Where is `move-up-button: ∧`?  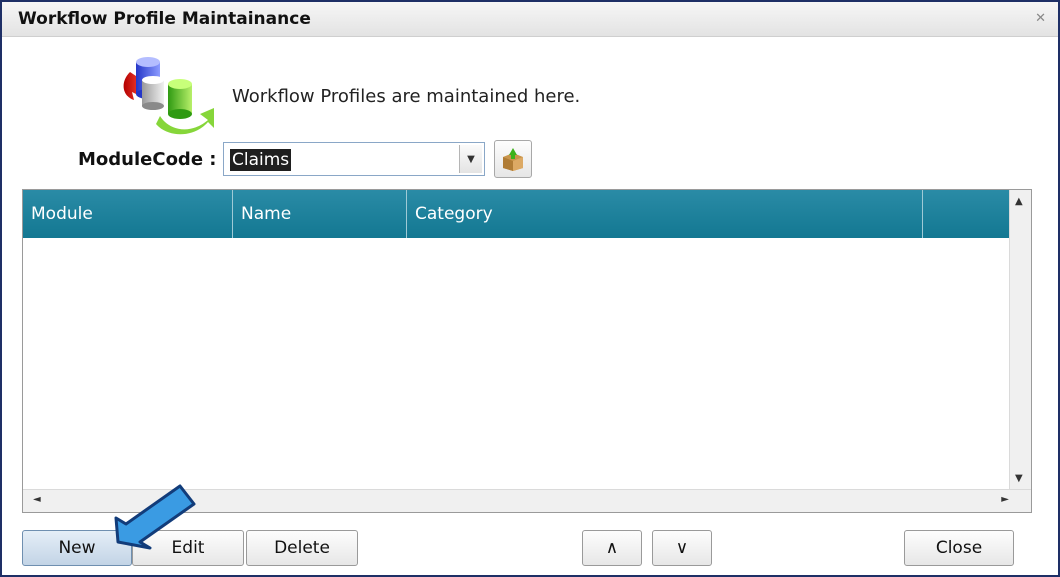 move-up-button: ∧ is located at coordinates (612, 548).